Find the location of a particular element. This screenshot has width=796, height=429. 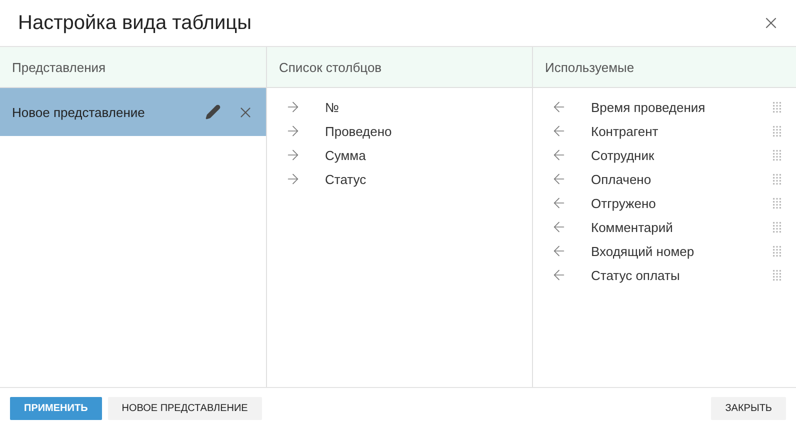

column-name: Контрагент is located at coordinates (625, 131).